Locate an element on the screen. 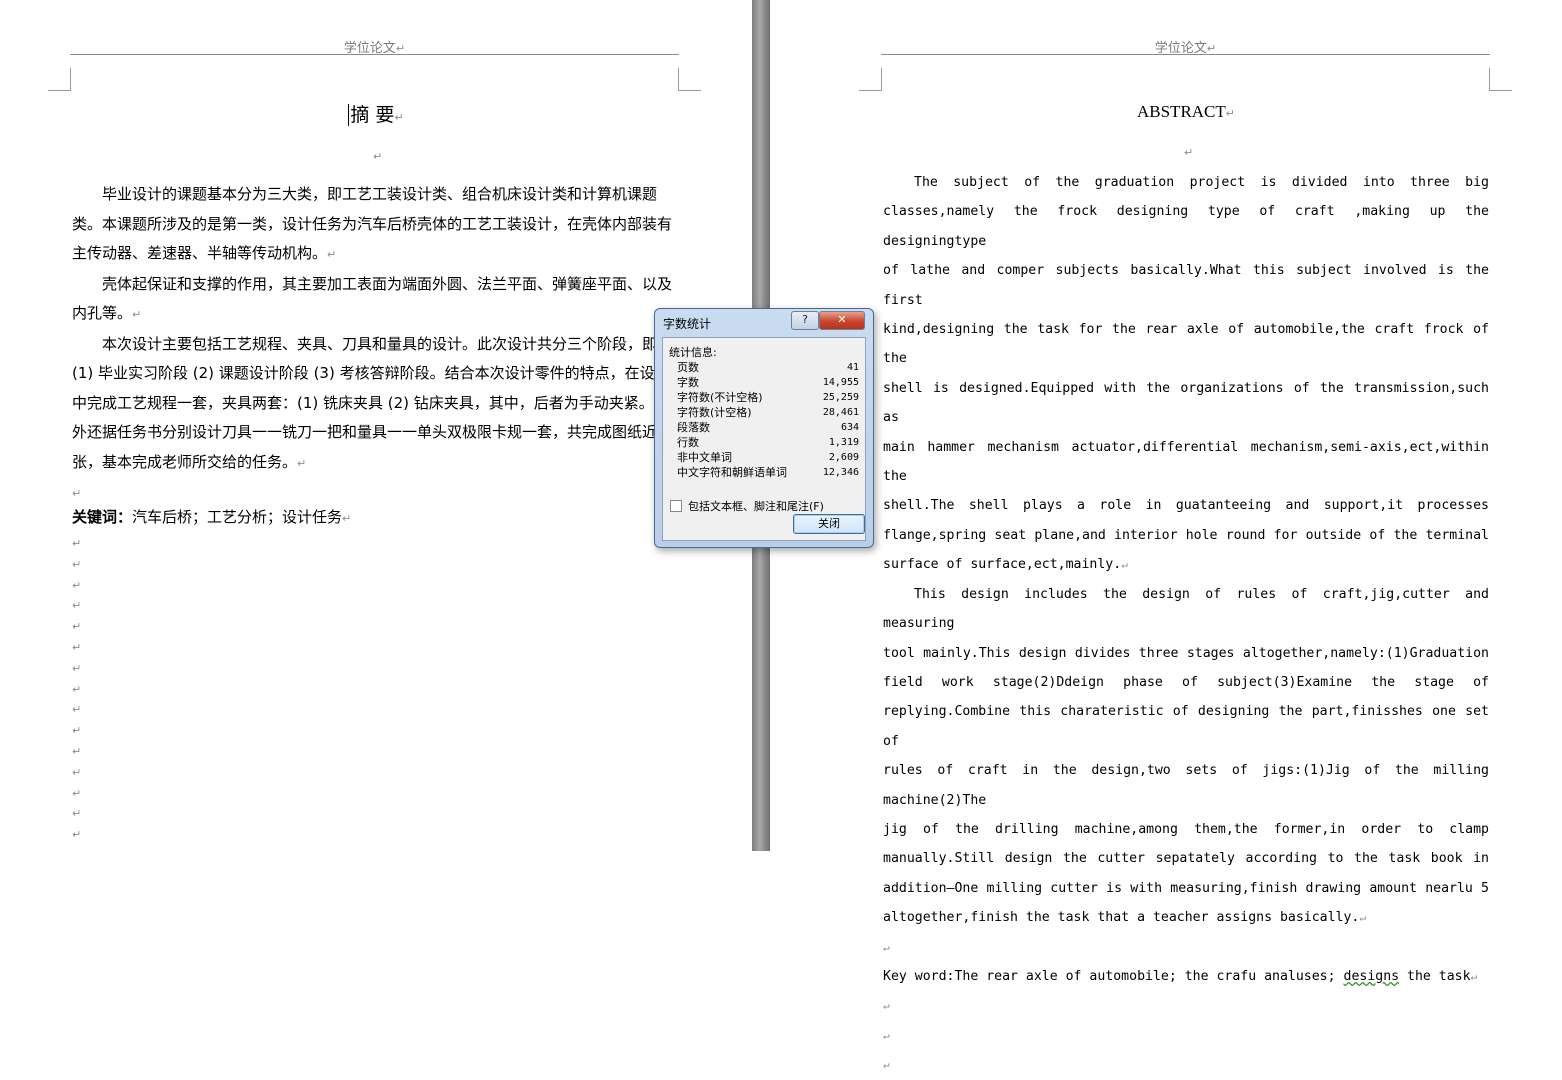 The height and width of the screenshot is (1080, 1562). stat-value: 1,319 is located at coordinates (843, 442).